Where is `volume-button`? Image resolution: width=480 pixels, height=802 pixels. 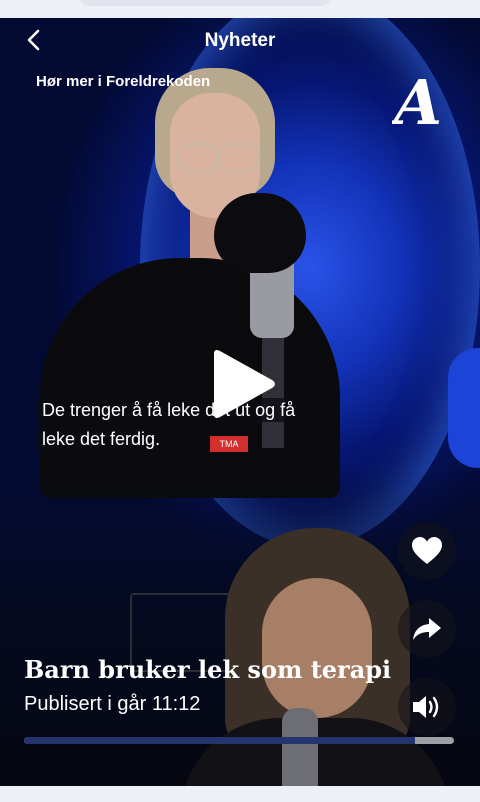 volume-button is located at coordinates (427, 707).